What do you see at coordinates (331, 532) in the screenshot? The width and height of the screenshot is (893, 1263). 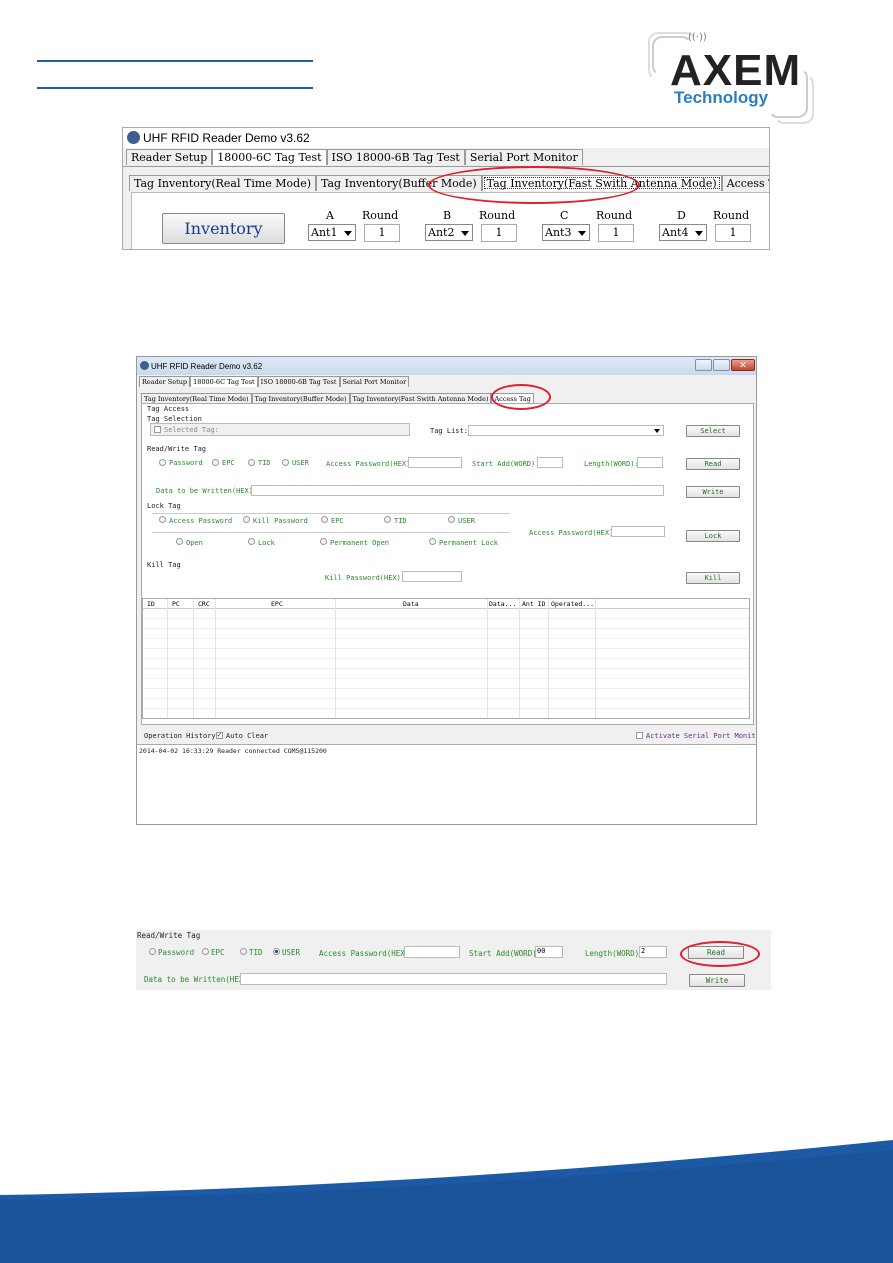 I see `lock-type-frame` at bounding box center [331, 532].